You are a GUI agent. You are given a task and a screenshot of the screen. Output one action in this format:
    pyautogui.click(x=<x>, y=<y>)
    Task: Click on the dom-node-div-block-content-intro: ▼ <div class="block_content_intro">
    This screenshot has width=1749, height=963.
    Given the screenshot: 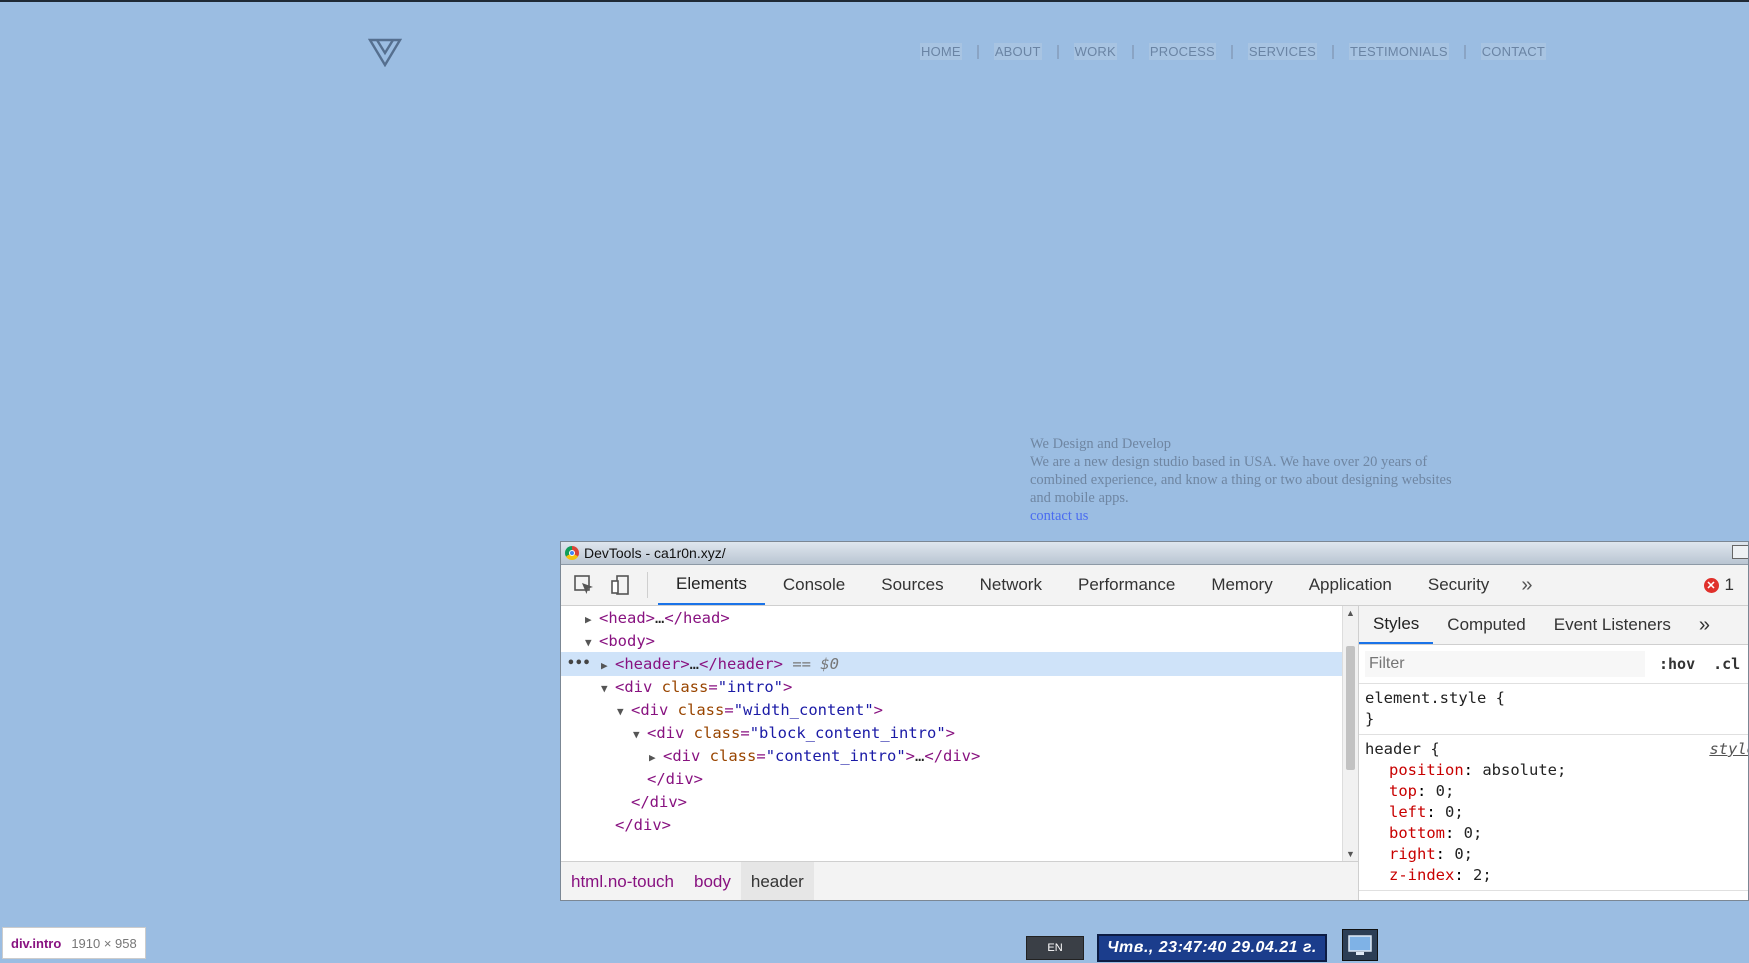 What is the action you would take?
    pyautogui.click(x=951, y=733)
    